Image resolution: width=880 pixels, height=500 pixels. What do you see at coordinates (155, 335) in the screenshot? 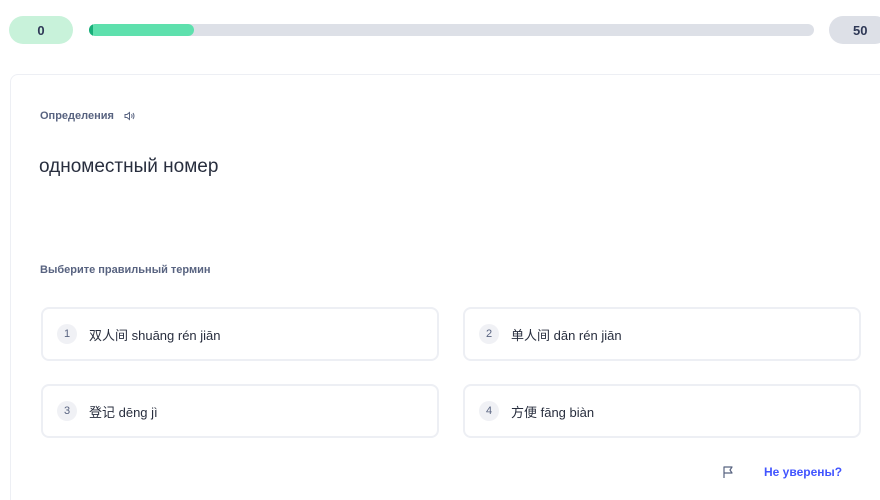
I see `option-text: 双人间 shuāng rén jiān` at bounding box center [155, 335].